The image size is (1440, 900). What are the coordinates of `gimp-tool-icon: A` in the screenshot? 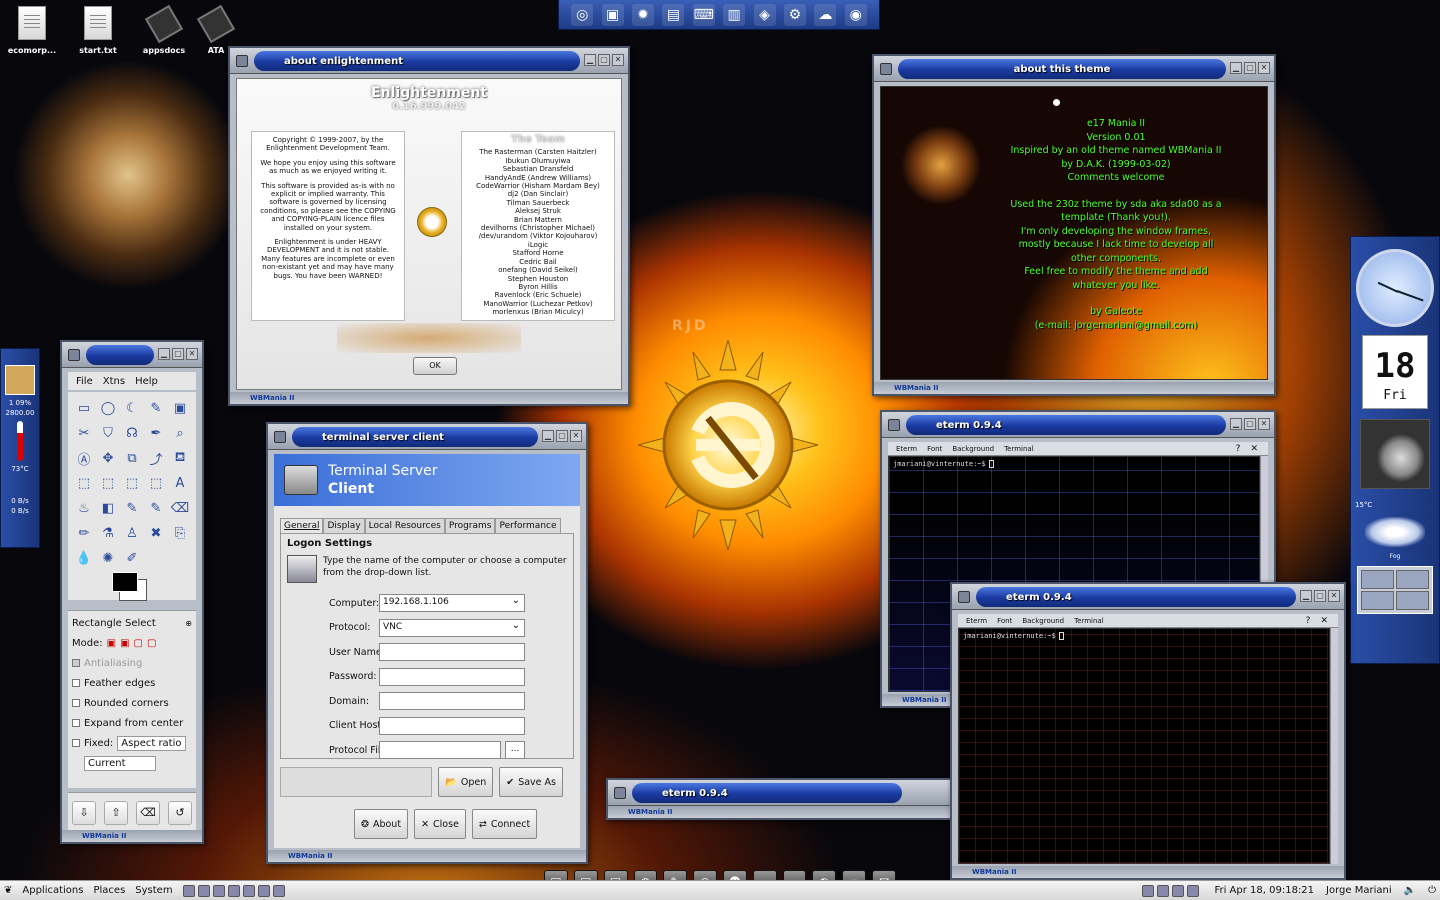 It's located at (180, 483).